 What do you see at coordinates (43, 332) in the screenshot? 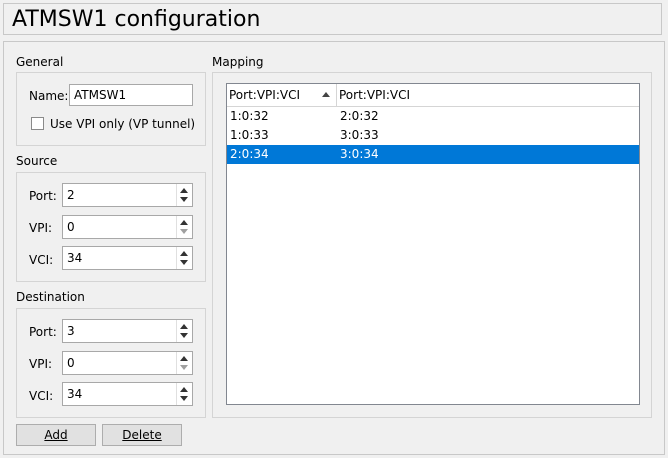
I see `destination-port-label: Port:` at bounding box center [43, 332].